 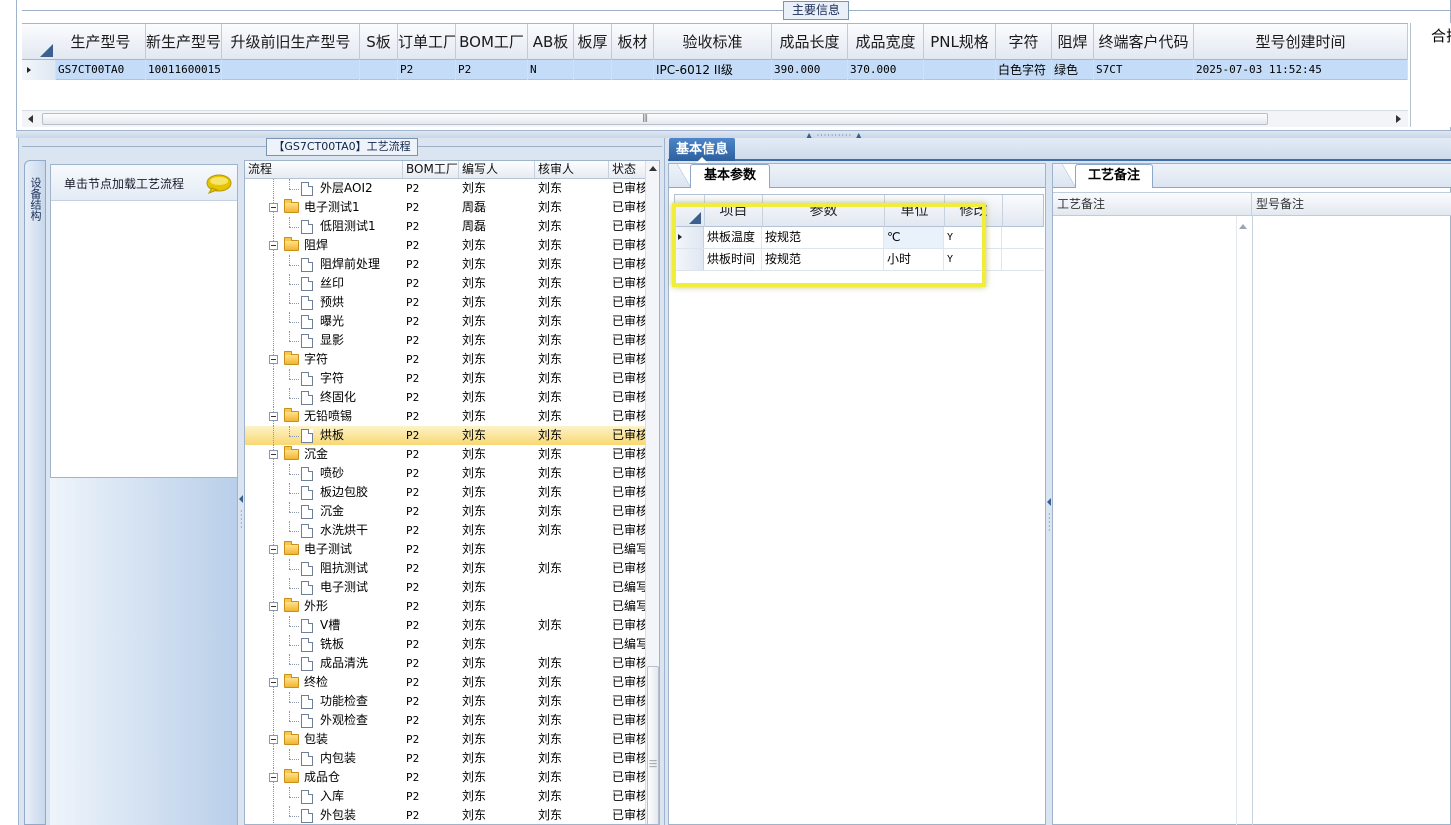 What do you see at coordinates (633, 42) in the screenshot?
I see `col-header-8: 板材` at bounding box center [633, 42].